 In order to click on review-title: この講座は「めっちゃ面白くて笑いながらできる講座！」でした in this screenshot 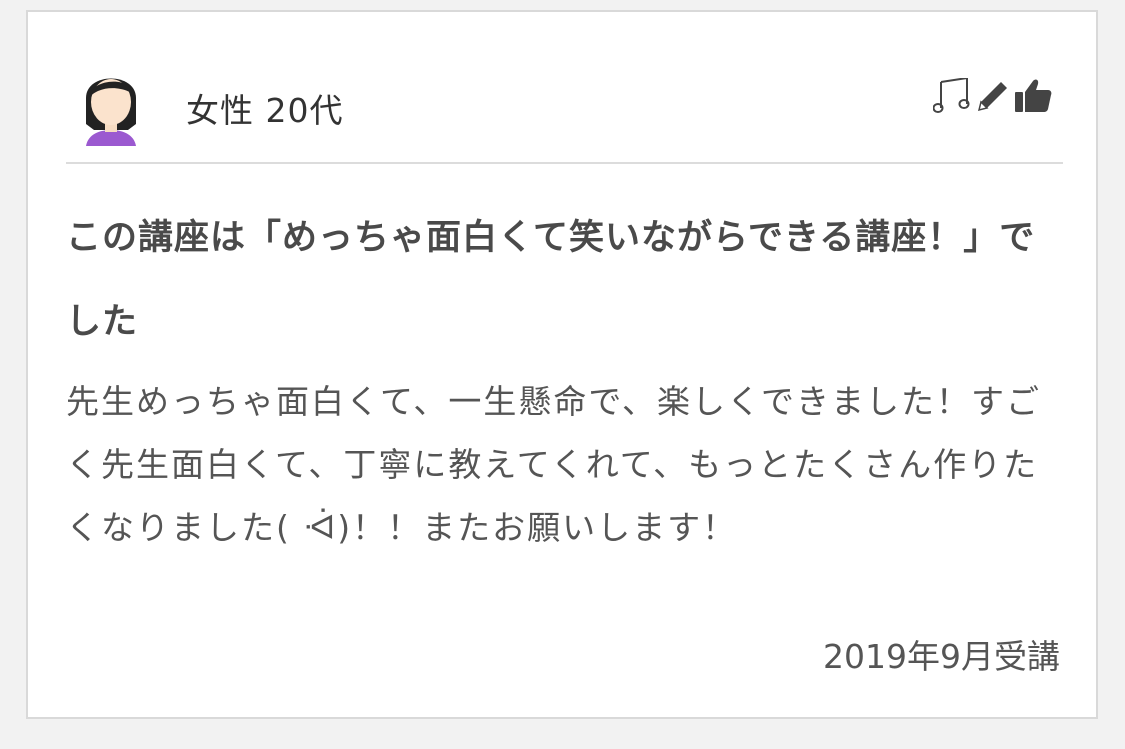, I will do `click(551, 280)`.